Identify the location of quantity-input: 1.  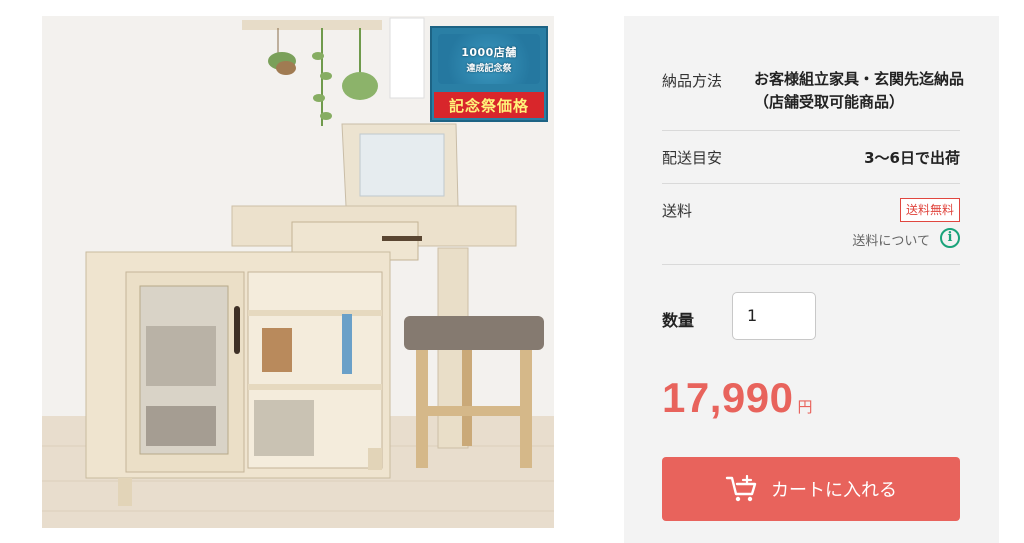
(774, 316).